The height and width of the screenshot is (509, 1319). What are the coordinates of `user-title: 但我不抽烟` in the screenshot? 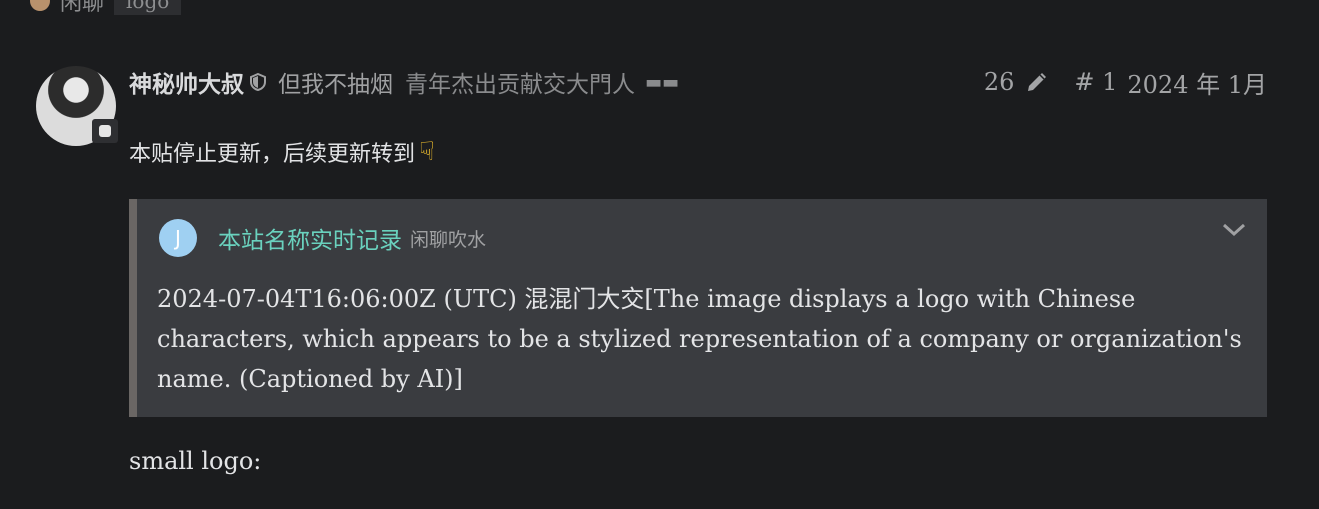 It's located at (335, 85).